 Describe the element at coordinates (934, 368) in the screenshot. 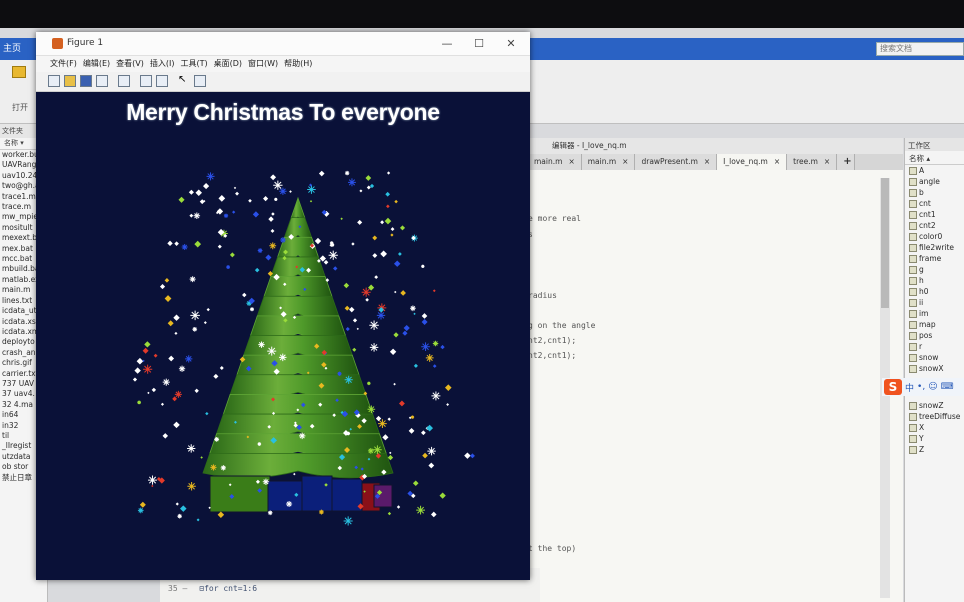

I see `workspace-variable: snowX` at that location.